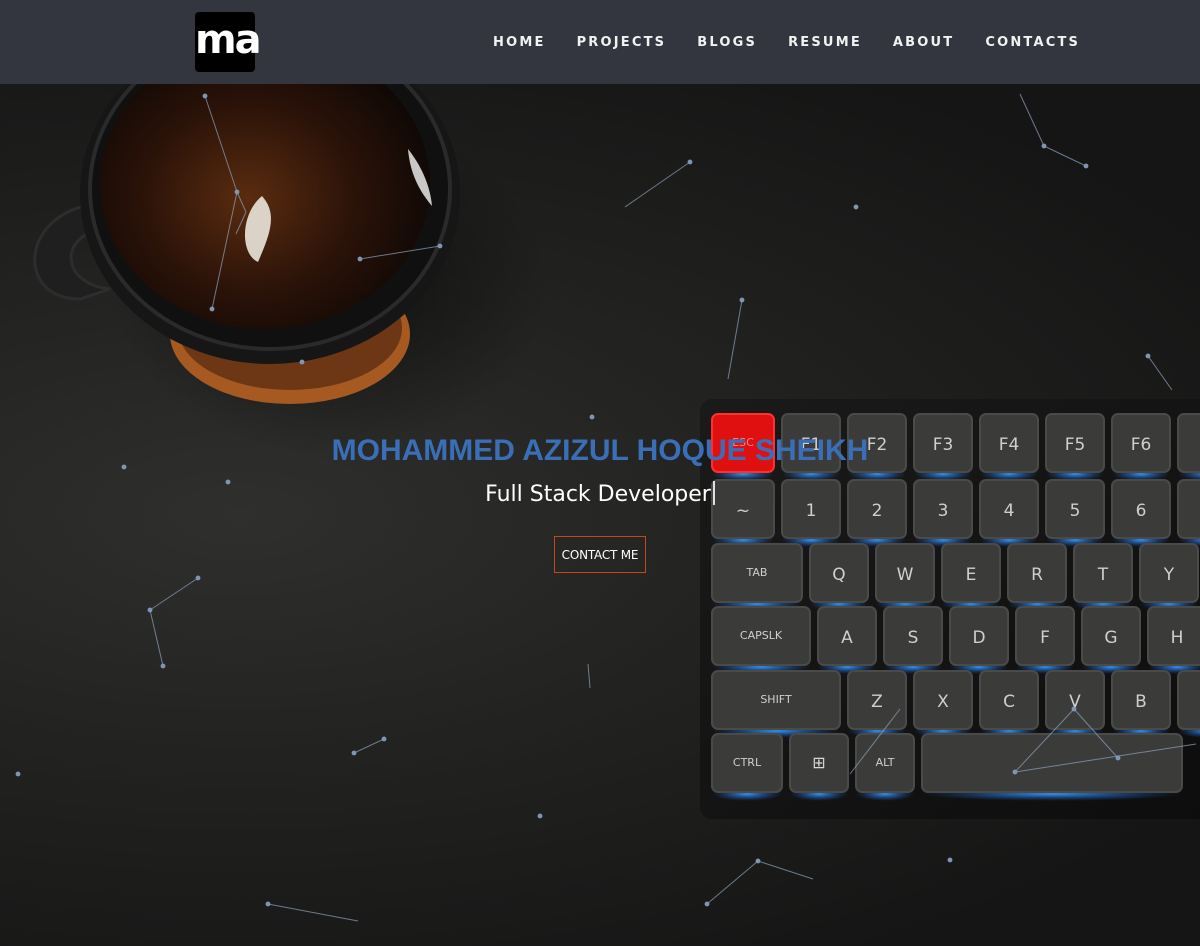  I want to click on keyboard-key-label: TAB, so click(757, 572).